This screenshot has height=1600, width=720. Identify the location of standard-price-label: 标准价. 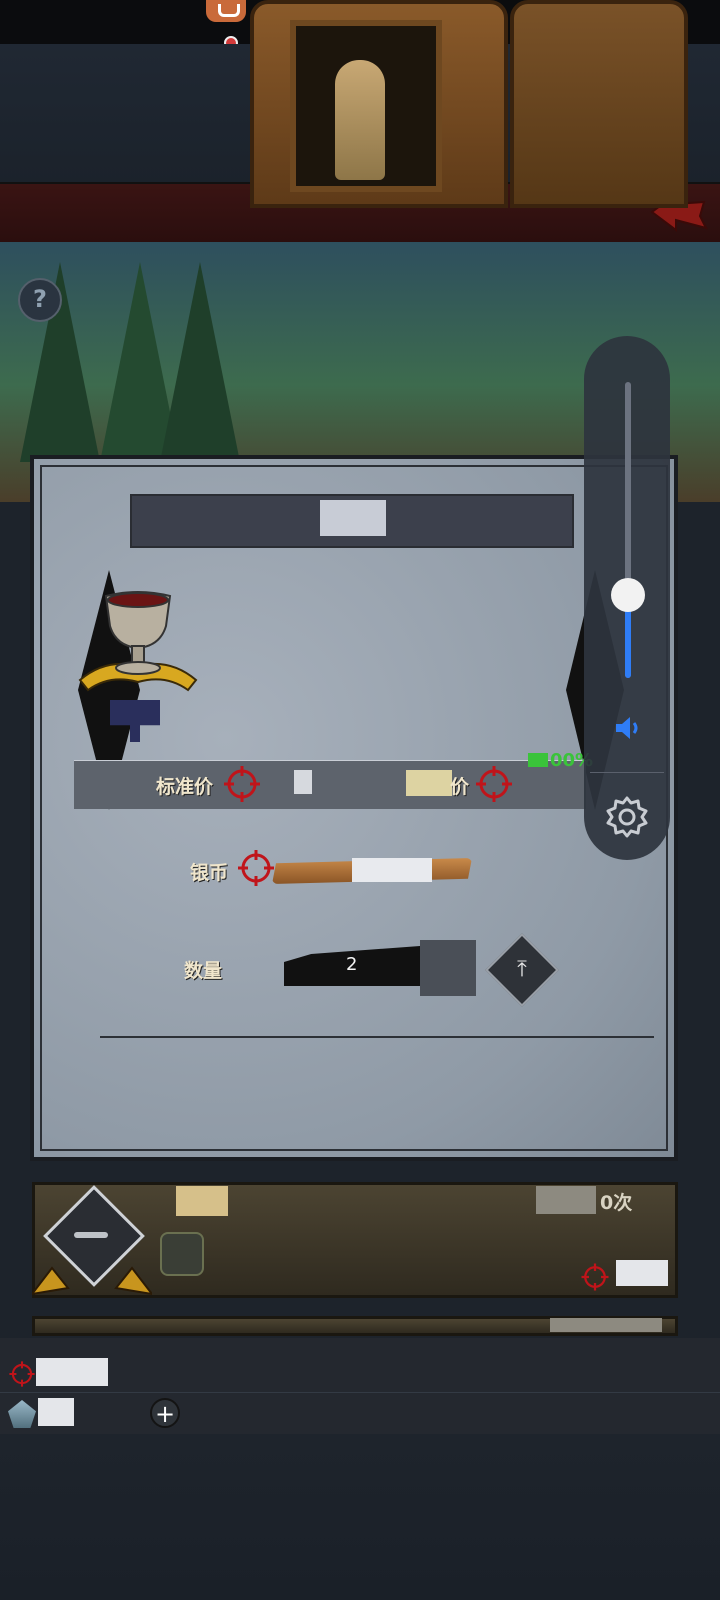
(185, 787).